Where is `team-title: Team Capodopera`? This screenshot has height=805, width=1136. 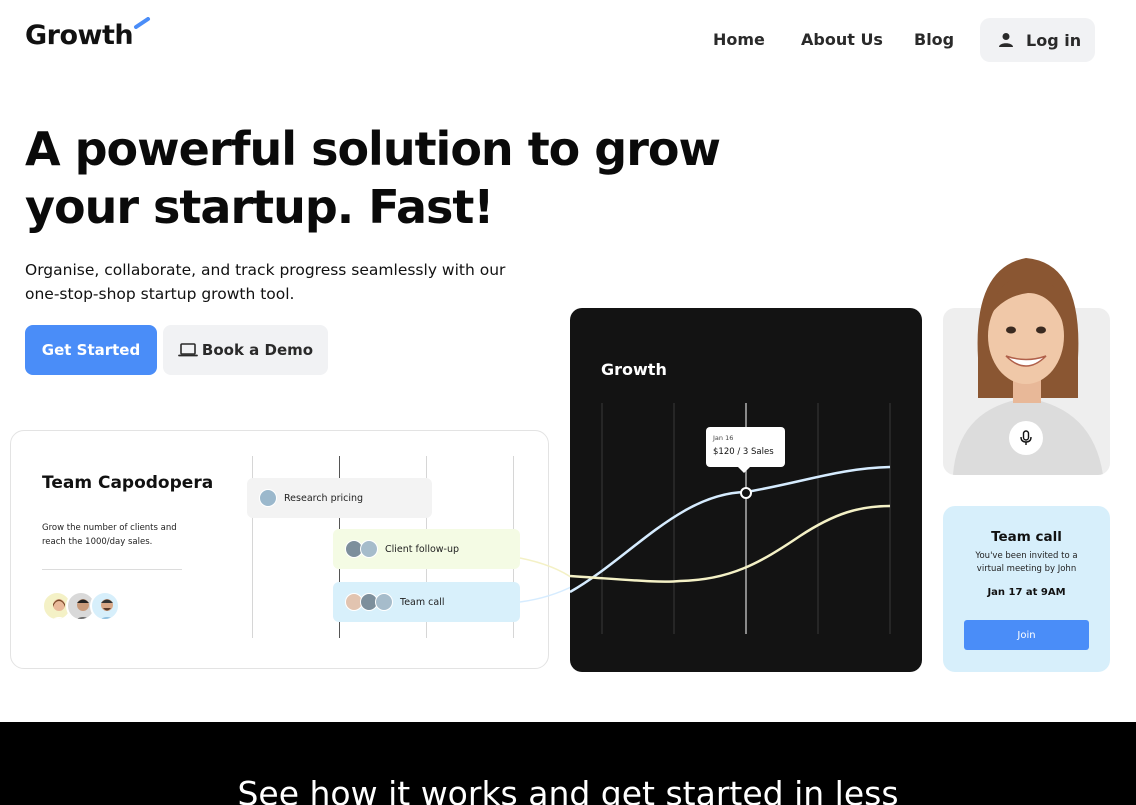 team-title: Team Capodopera is located at coordinates (128, 483).